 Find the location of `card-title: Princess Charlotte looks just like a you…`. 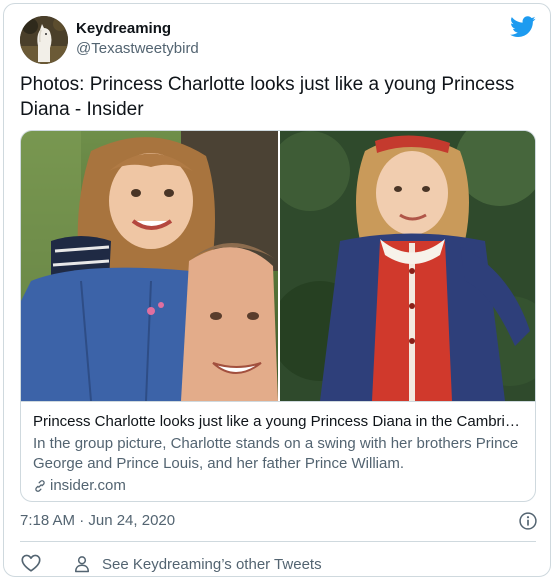

card-title: Princess Charlotte looks just like a you… is located at coordinates (279, 422).